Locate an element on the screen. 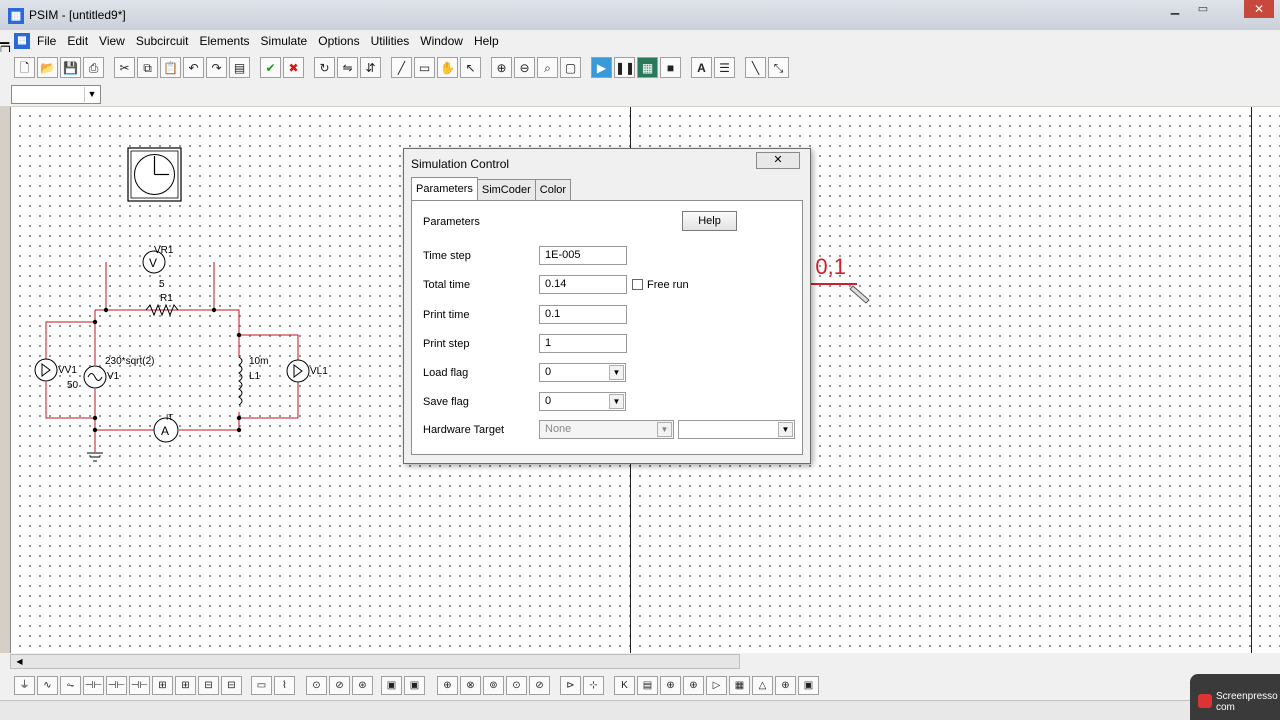  rotate-icon: ↻ is located at coordinates (324, 67).